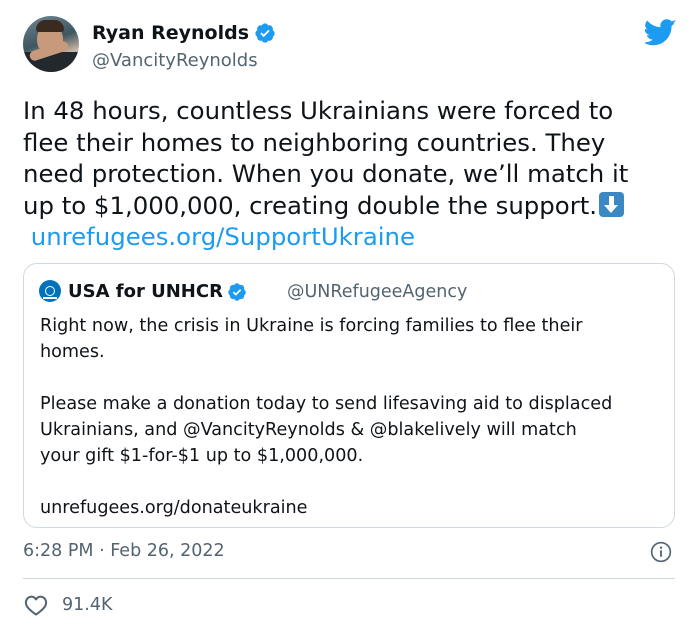 The width and height of the screenshot is (700, 632). I want to click on quoted-handle: @UNRefugeeAgency, so click(377, 292).